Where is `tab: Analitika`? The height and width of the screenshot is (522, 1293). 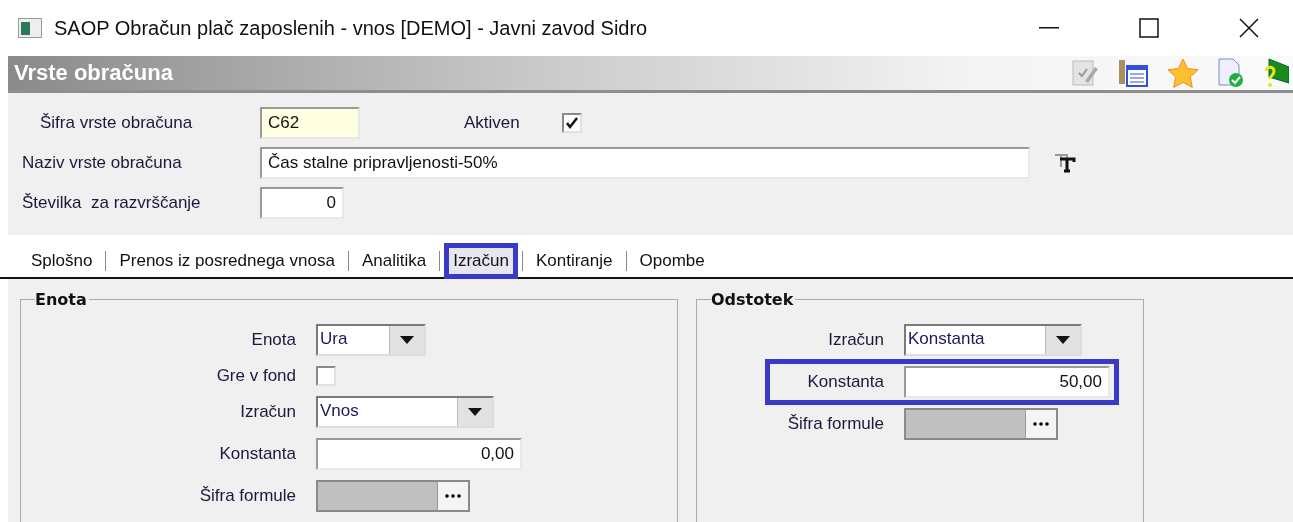
tab: Analitika is located at coordinates (394, 261).